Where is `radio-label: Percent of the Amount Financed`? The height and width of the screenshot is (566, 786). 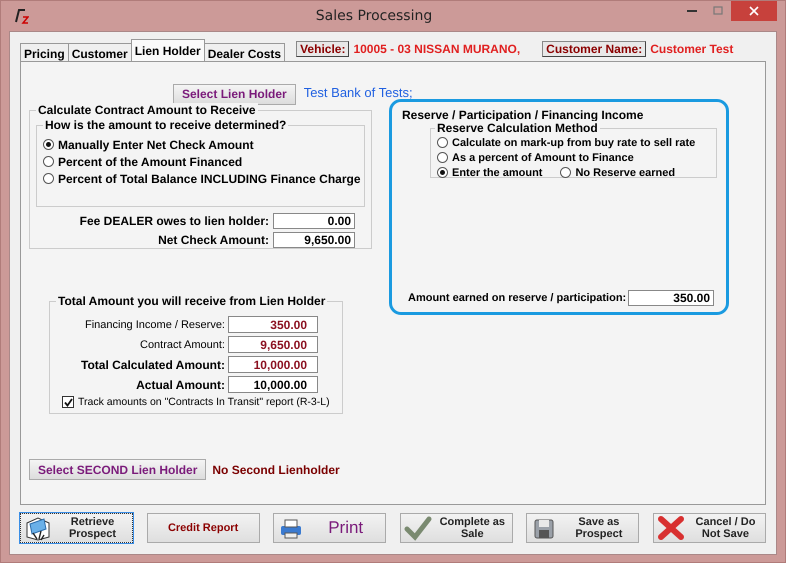 radio-label: Percent of the Amount Financed is located at coordinates (150, 161).